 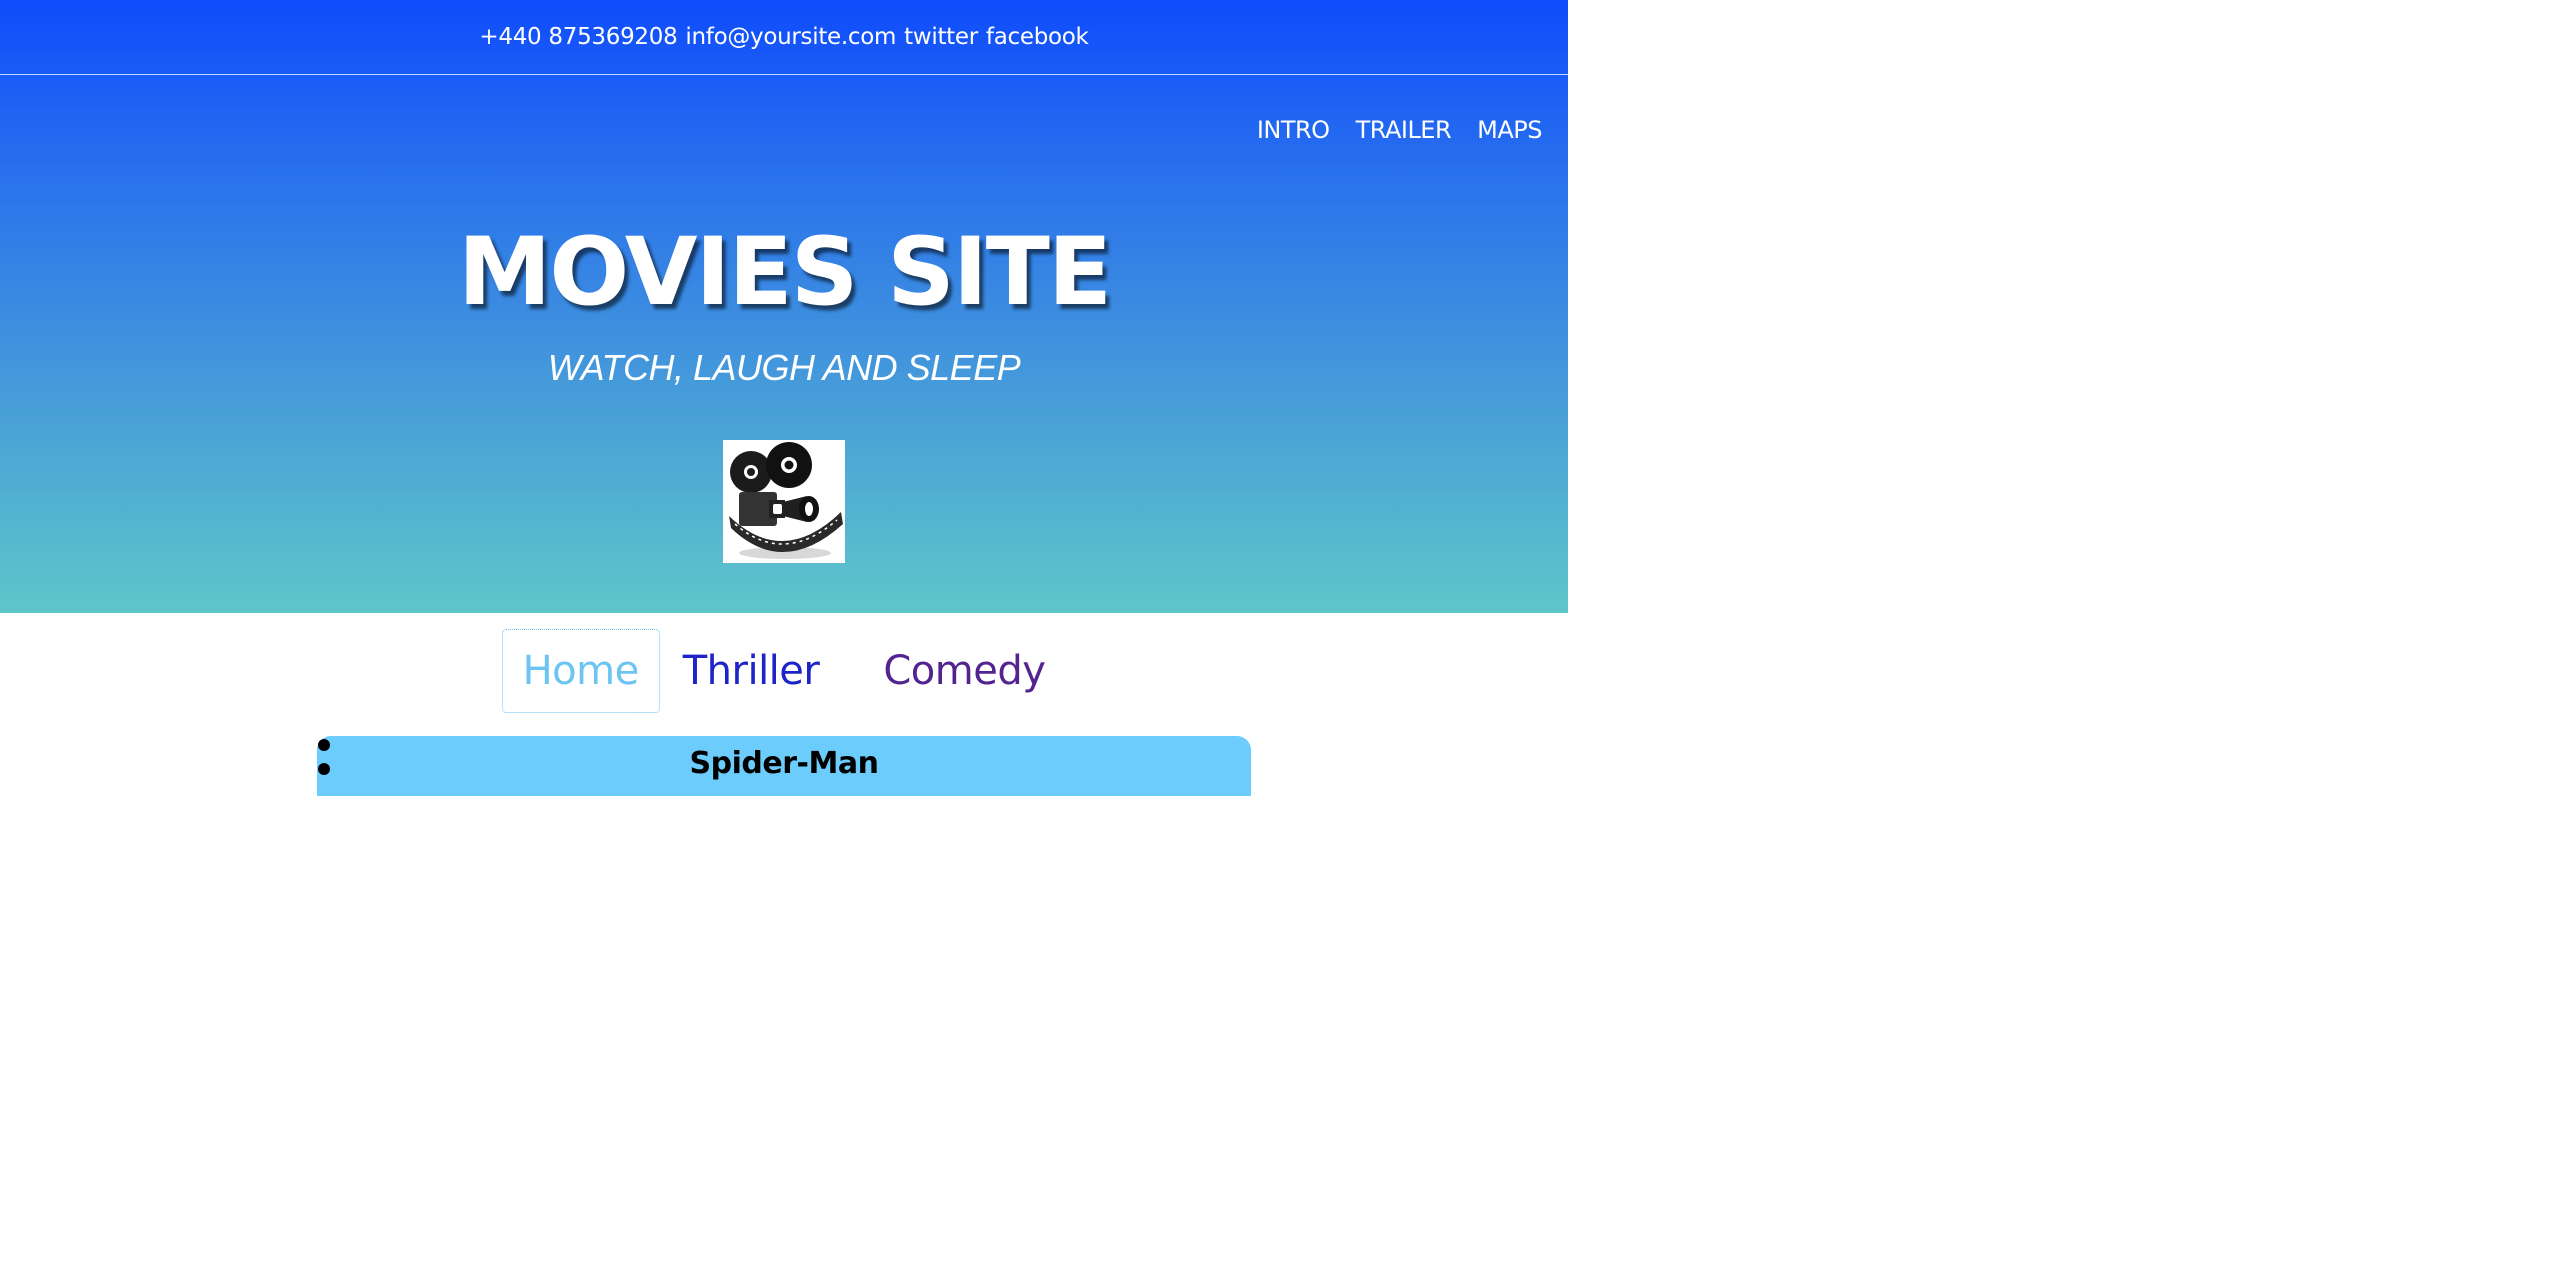 What do you see at coordinates (784, 272) in the screenshot?
I see `site-title: MOVIES SITE` at bounding box center [784, 272].